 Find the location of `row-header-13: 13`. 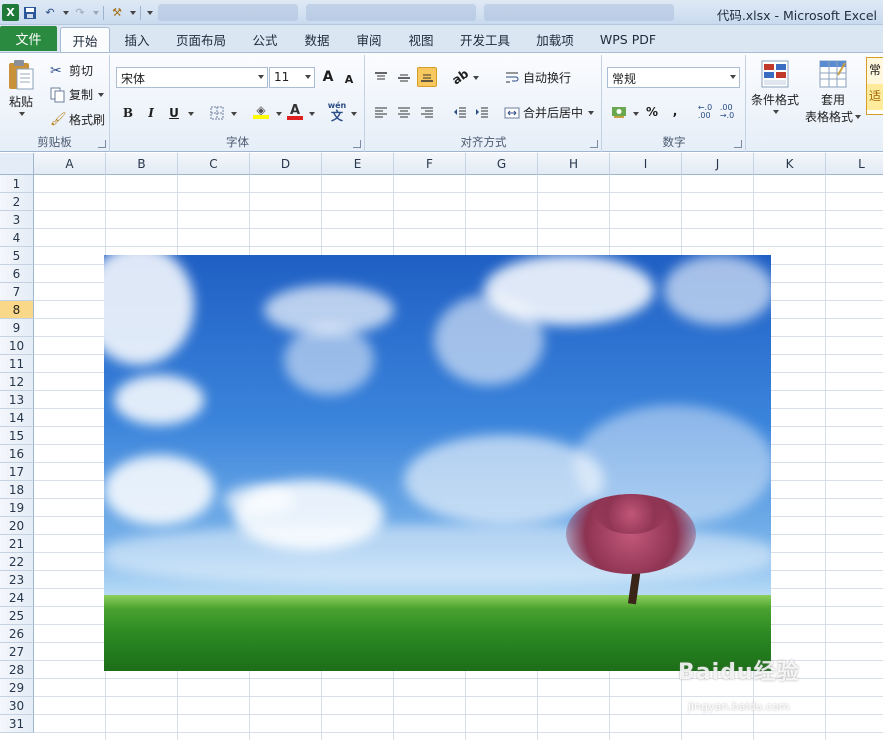

row-header-13: 13 is located at coordinates (17, 400).